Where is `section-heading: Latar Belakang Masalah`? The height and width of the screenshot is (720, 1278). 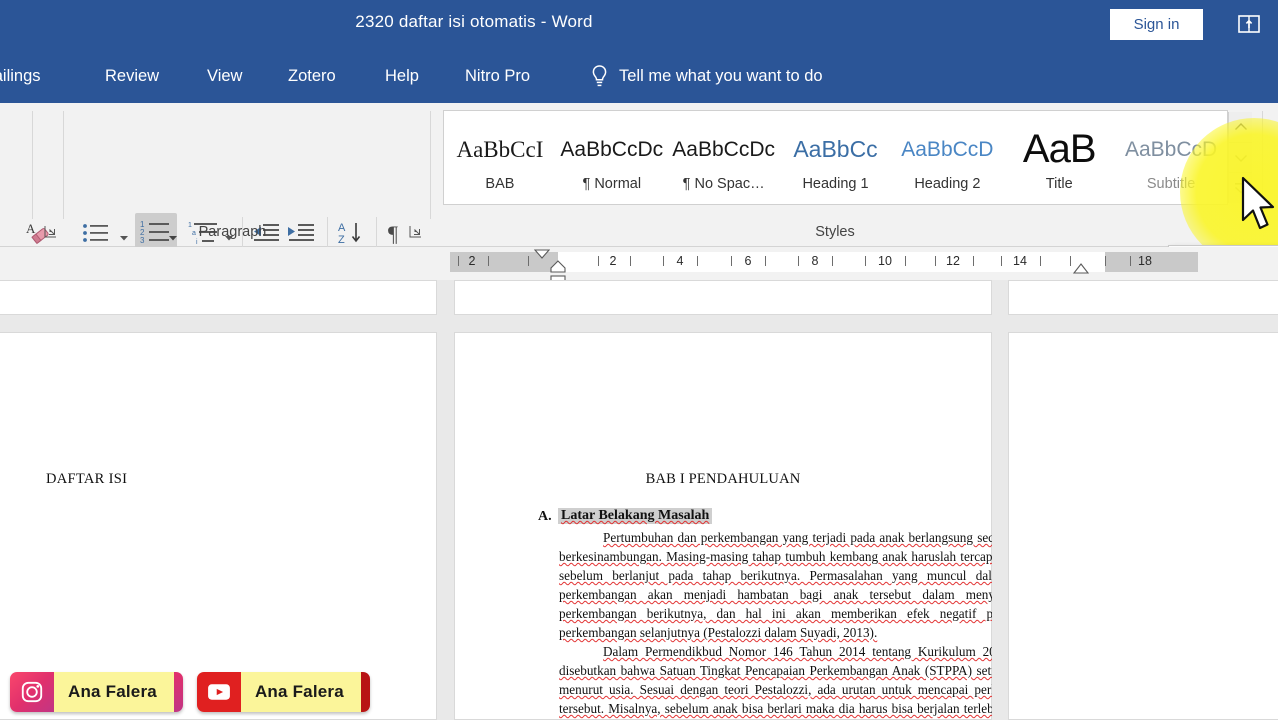
section-heading: Latar Belakang Masalah is located at coordinates (635, 516).